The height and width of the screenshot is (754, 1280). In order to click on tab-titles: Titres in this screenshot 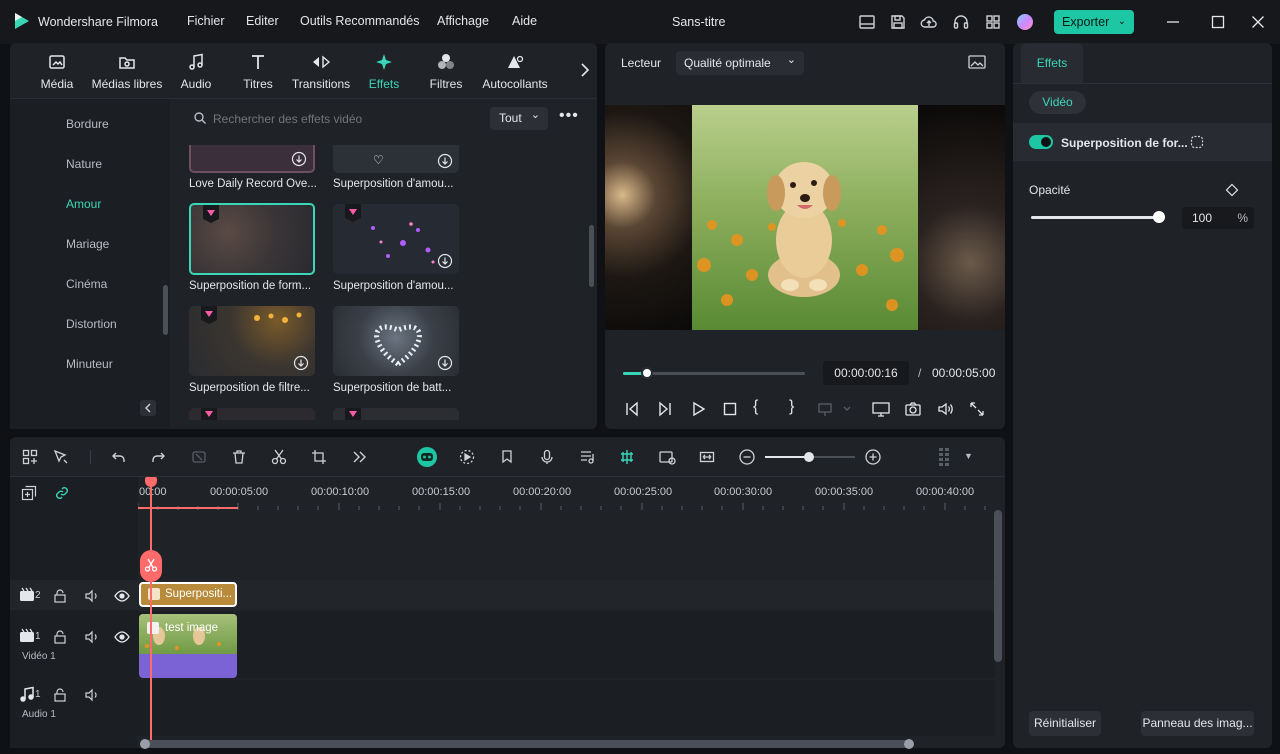, I will do `click(258, 71)`.